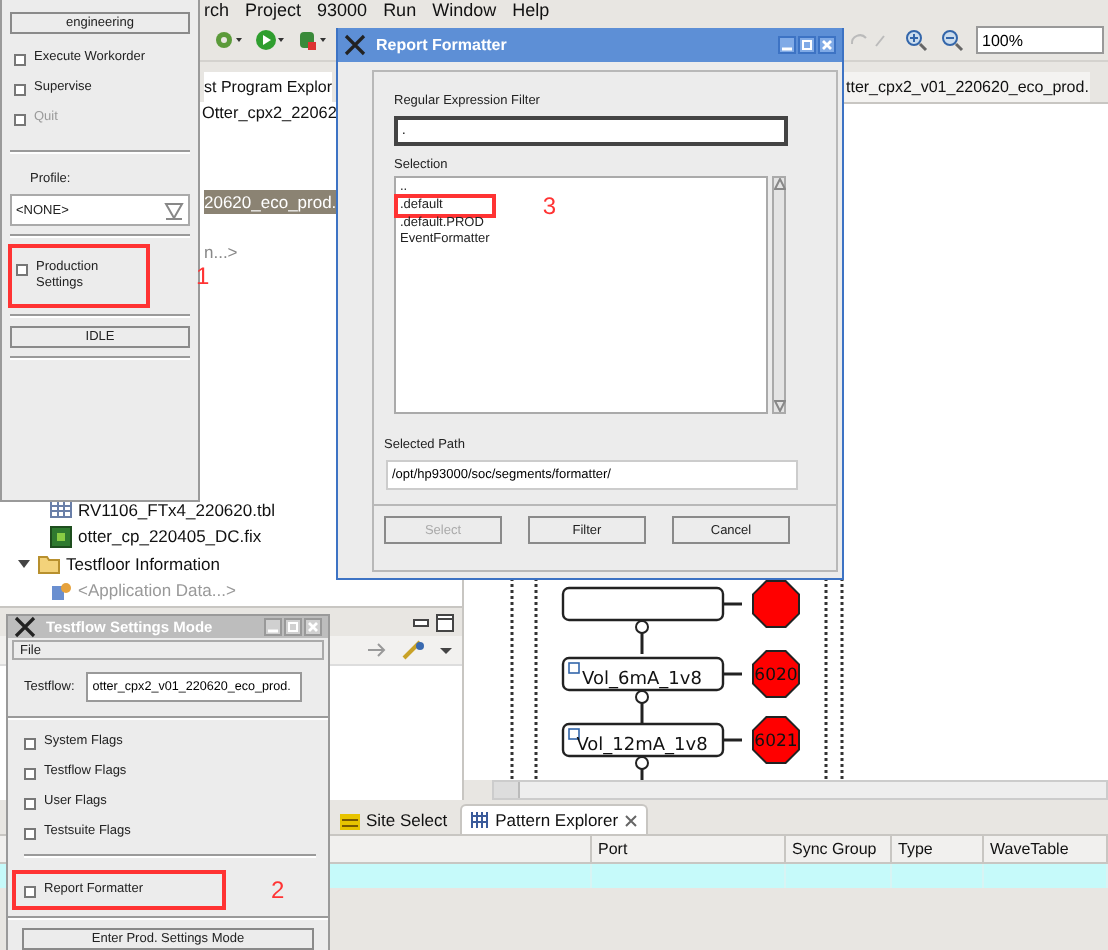  Describe the element at coordinates (273, 10) in the screenshot. I see `menu-item: Project` at that location.